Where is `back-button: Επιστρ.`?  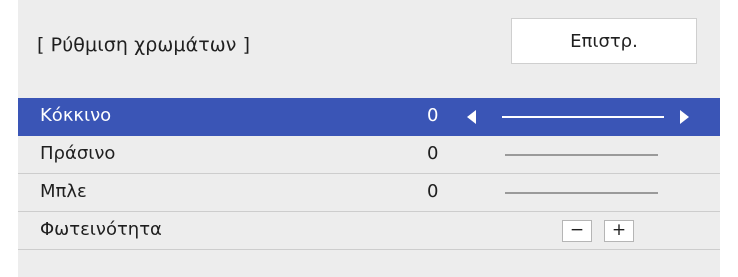
back-button: Επιστρ. is located at coordinates (604, 41).